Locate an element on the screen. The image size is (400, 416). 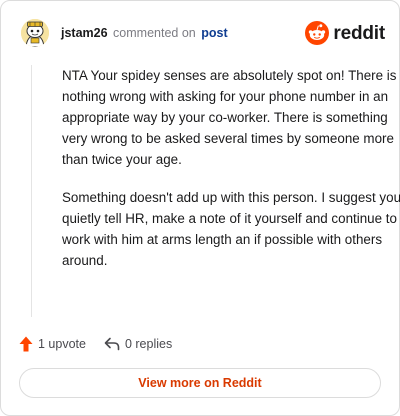
replies-button: 0 replies is located at coordinates (138, 344).